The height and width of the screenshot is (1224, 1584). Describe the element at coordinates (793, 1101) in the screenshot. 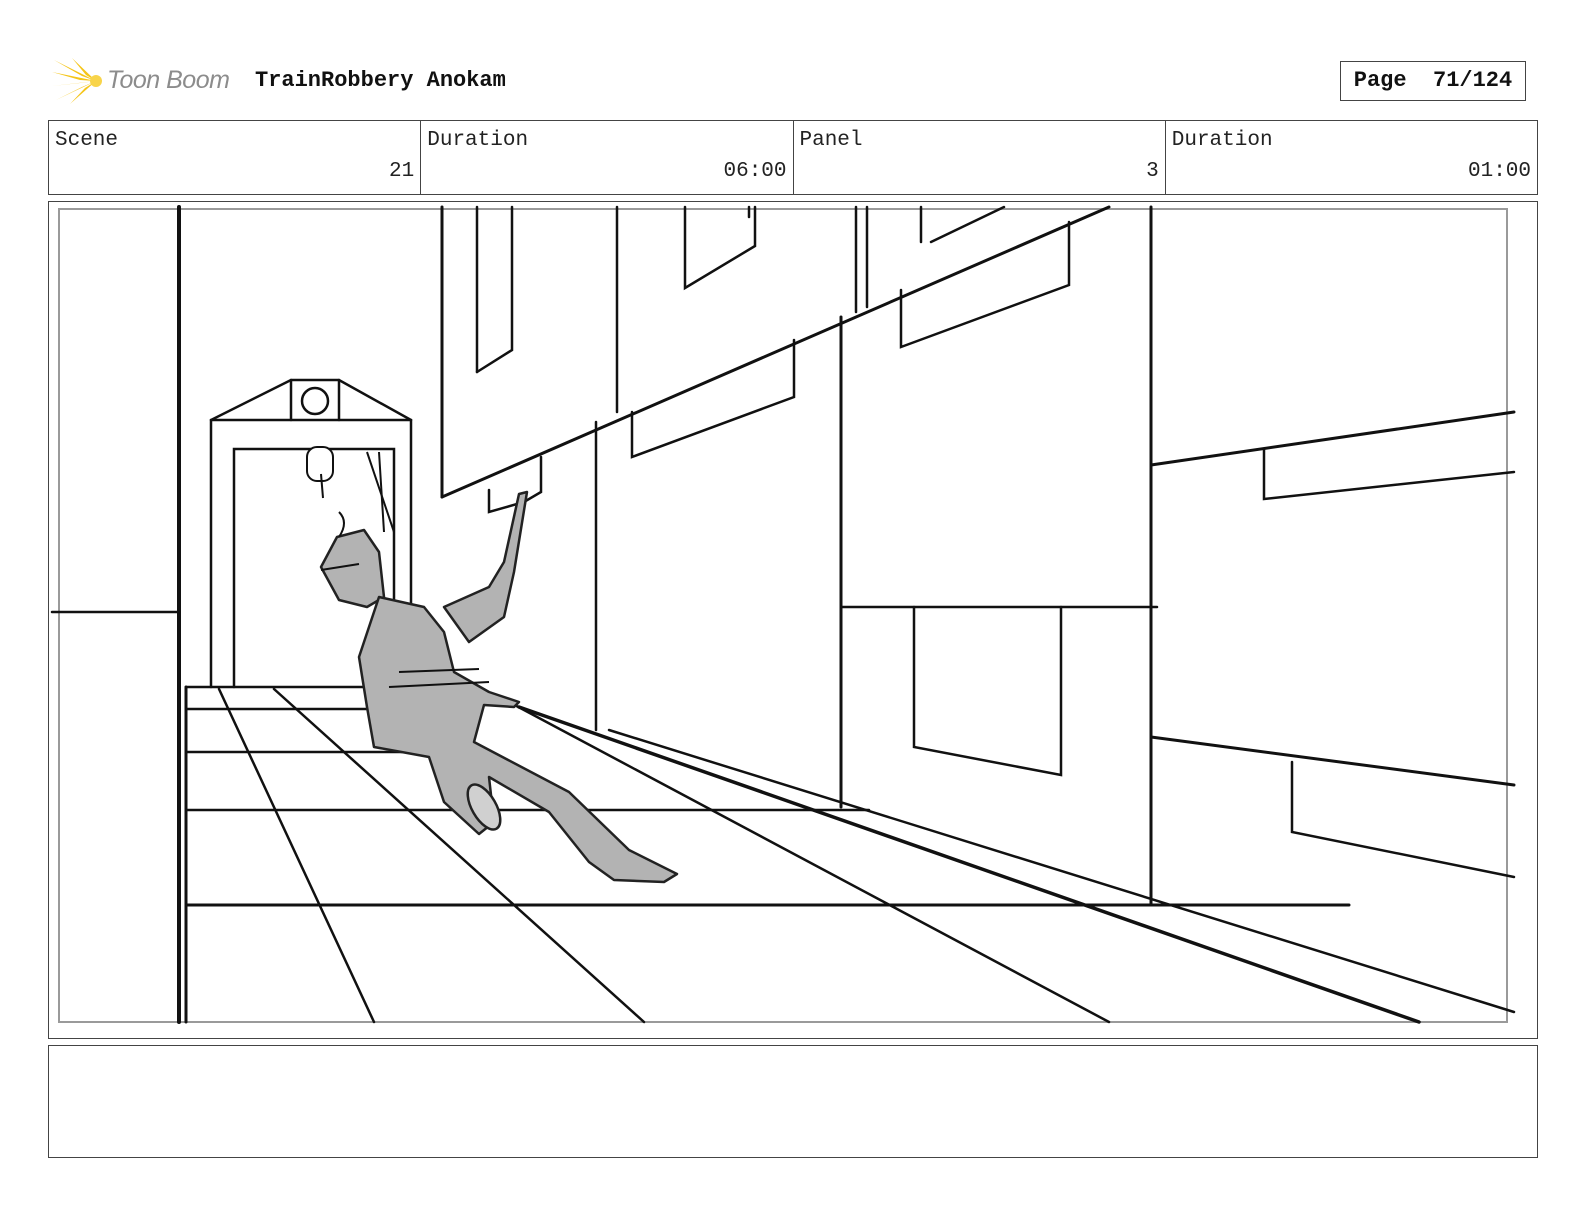

I see `notes-box` at that location.